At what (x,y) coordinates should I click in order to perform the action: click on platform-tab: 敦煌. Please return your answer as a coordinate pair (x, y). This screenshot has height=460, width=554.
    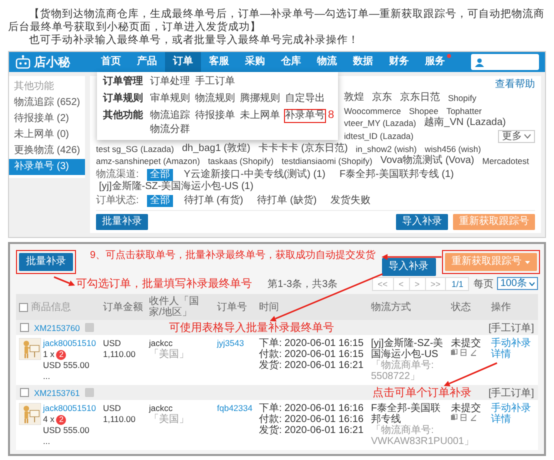
    Looking at the image, I should click on (354, 98).